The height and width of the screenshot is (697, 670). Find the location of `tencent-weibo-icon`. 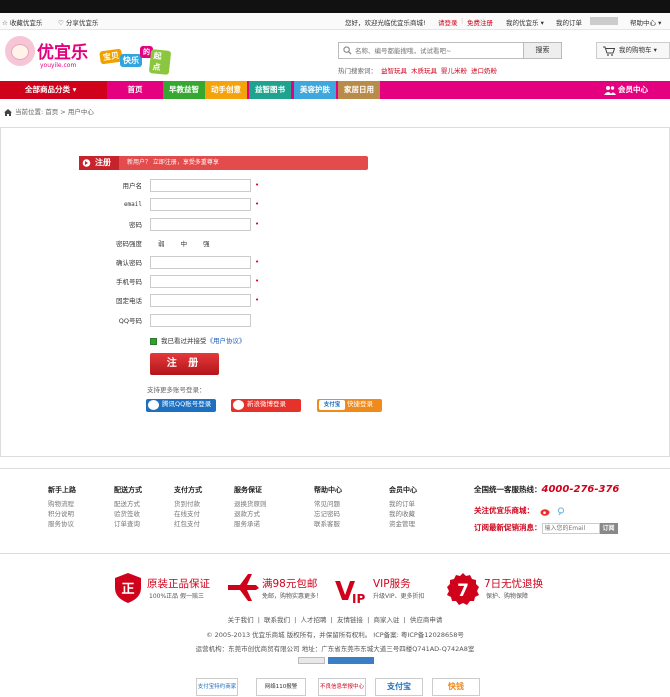

tencent-weibo-icon is located at coordinates (562, 511).